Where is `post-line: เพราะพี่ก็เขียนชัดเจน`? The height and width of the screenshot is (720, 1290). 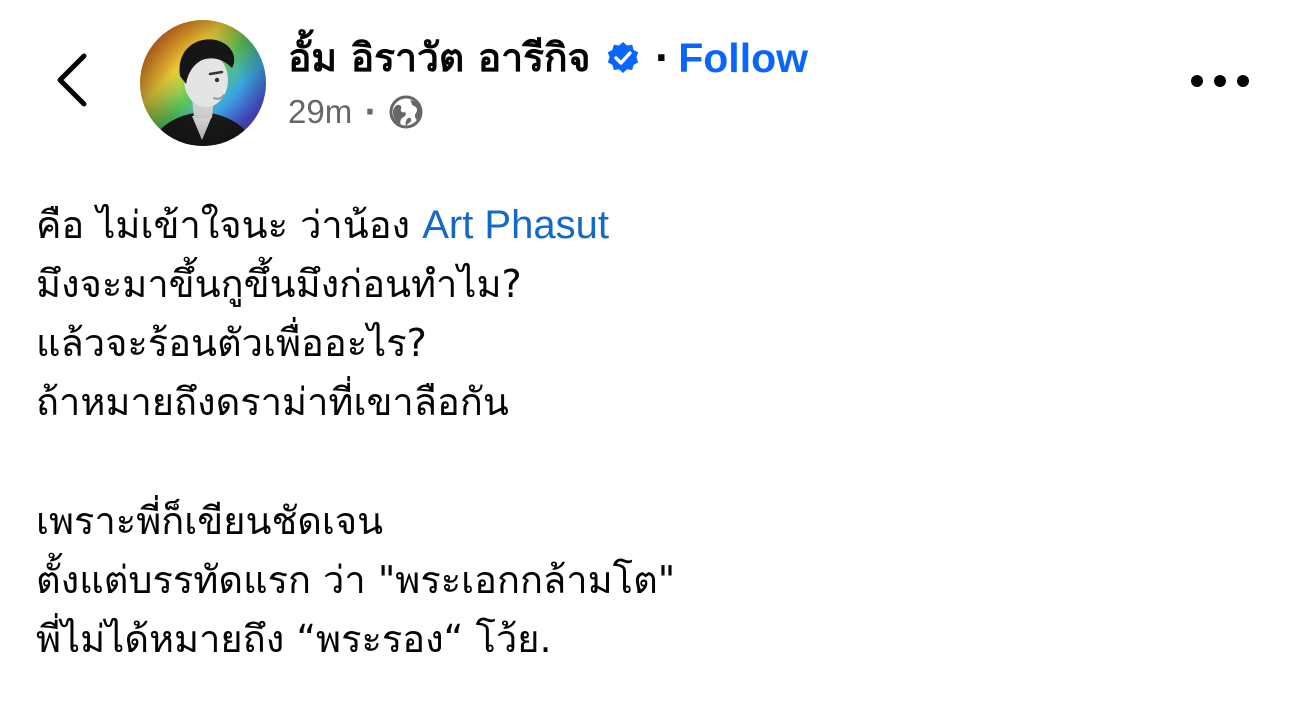 post-line: เพราะพี่ก็เขียนชัดเจน is located at coordinates (210, 521).